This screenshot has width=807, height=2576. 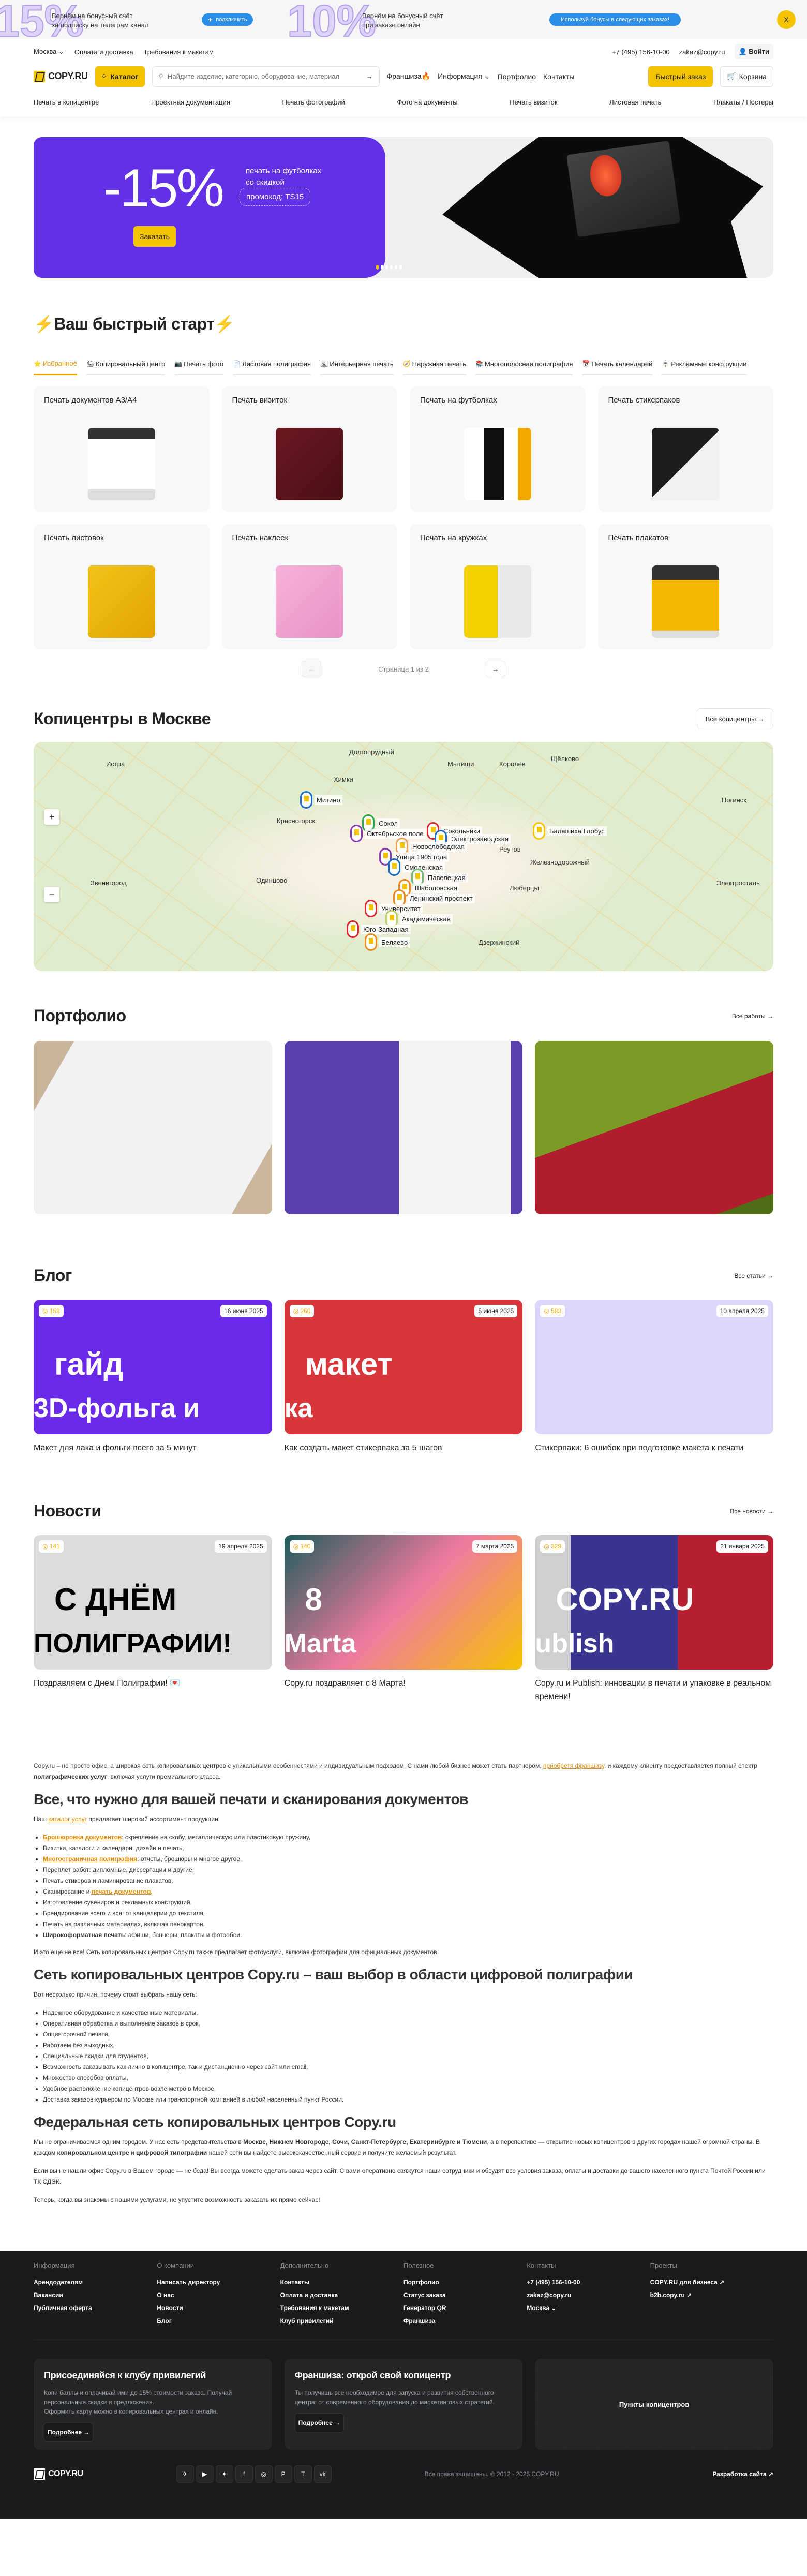 What do you see at coordinates (495, 669) in the screenshot?
I see `next-page-button: →` at bounding box center [495, 669].